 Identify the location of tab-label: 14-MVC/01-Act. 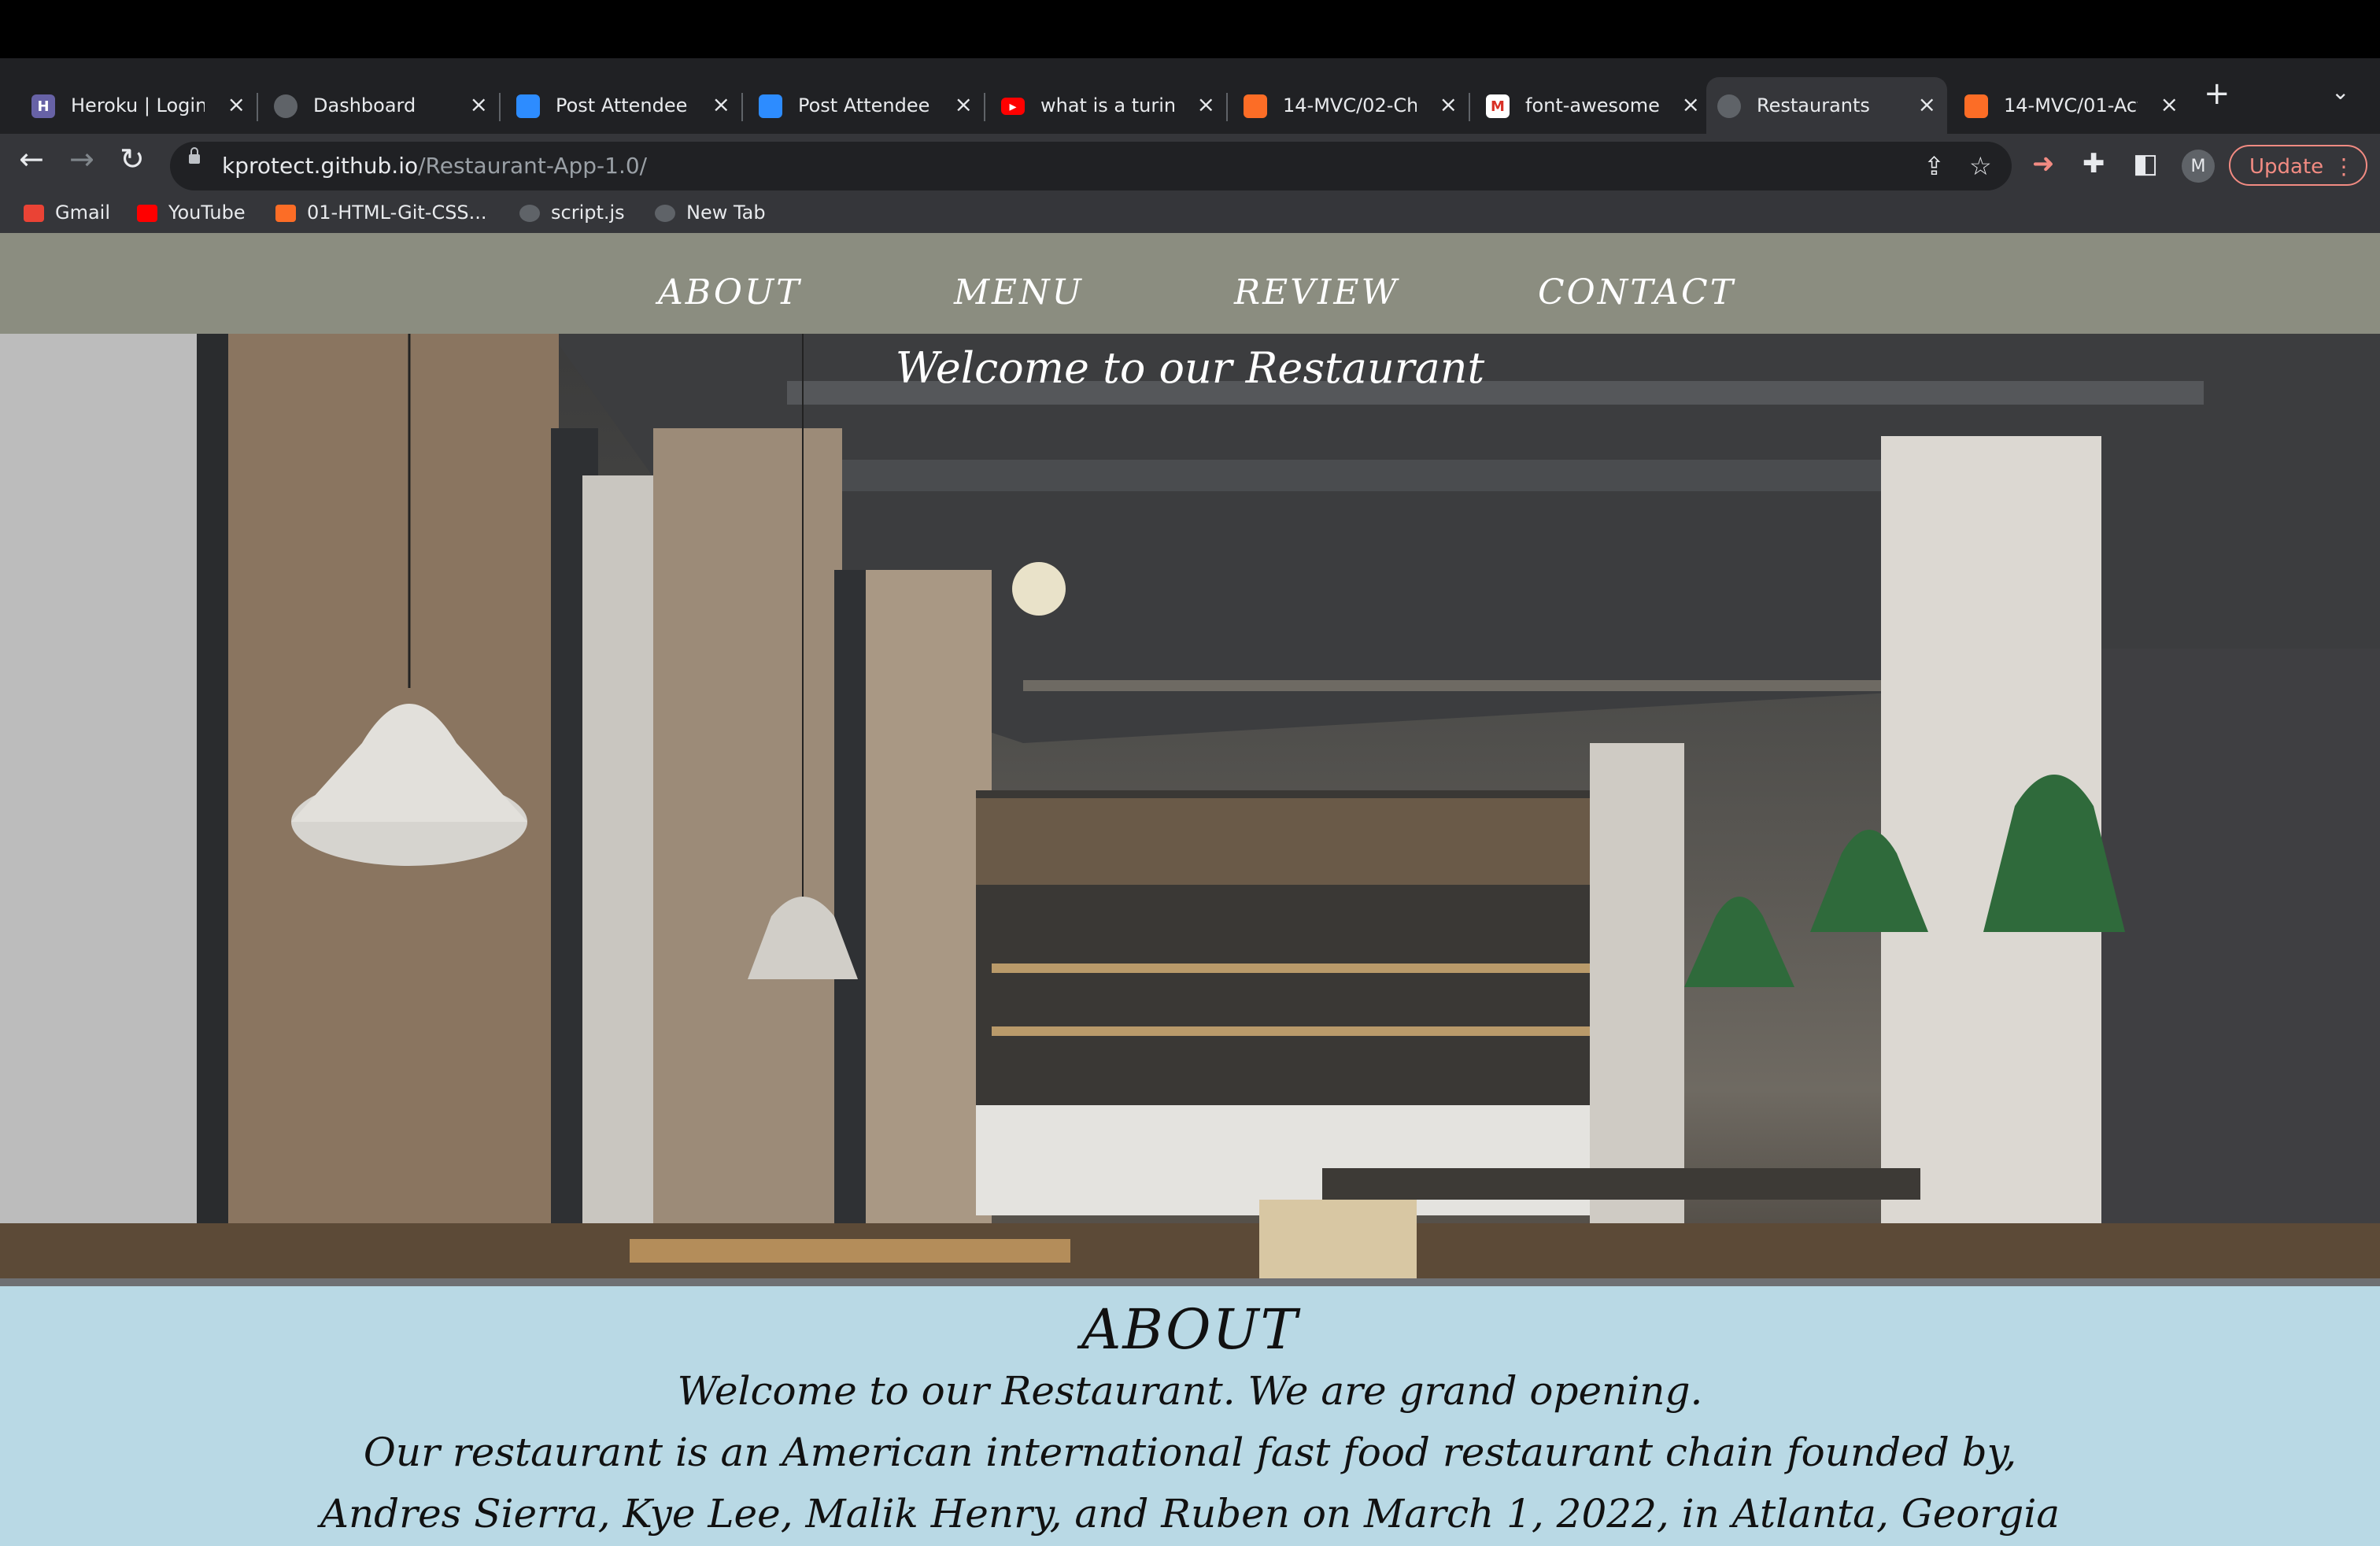
(2071, 105).